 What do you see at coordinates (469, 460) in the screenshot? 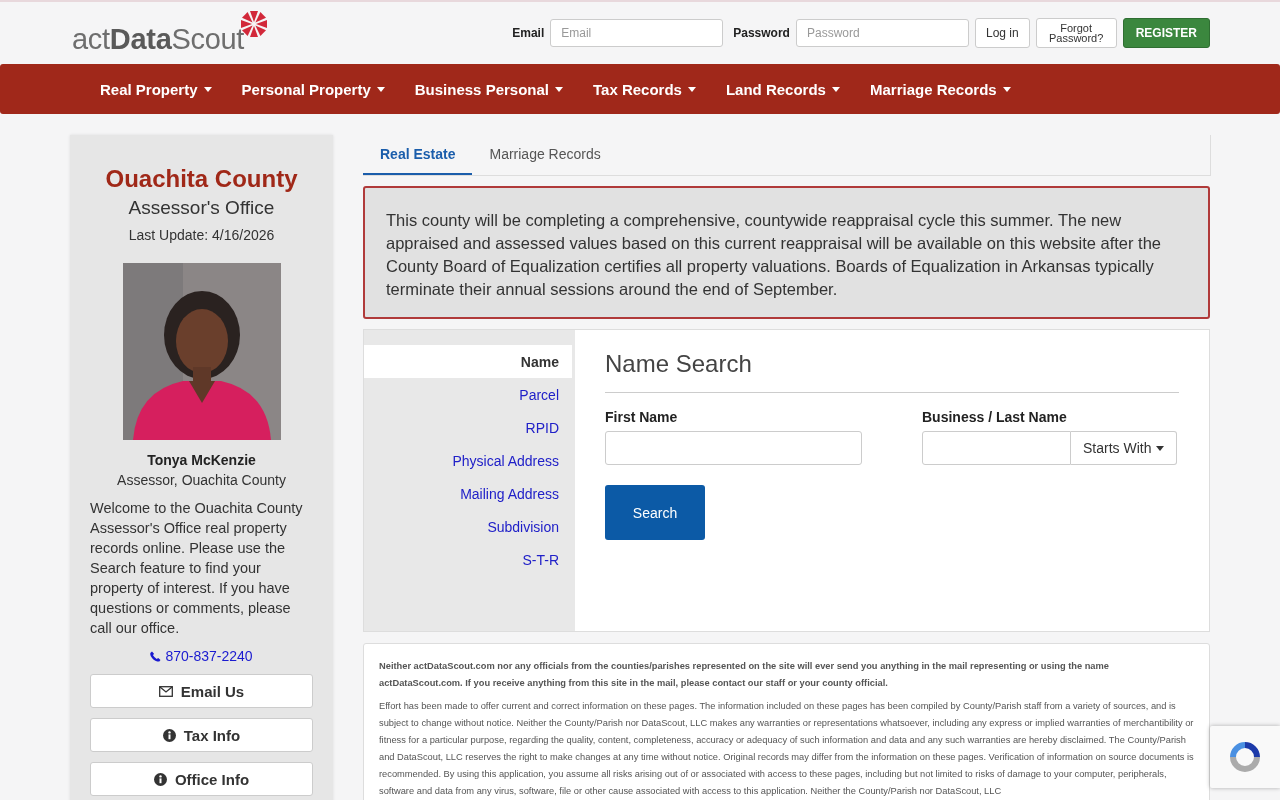
I see `search-type-item: Physical Address` at bounding box center [469, 460].